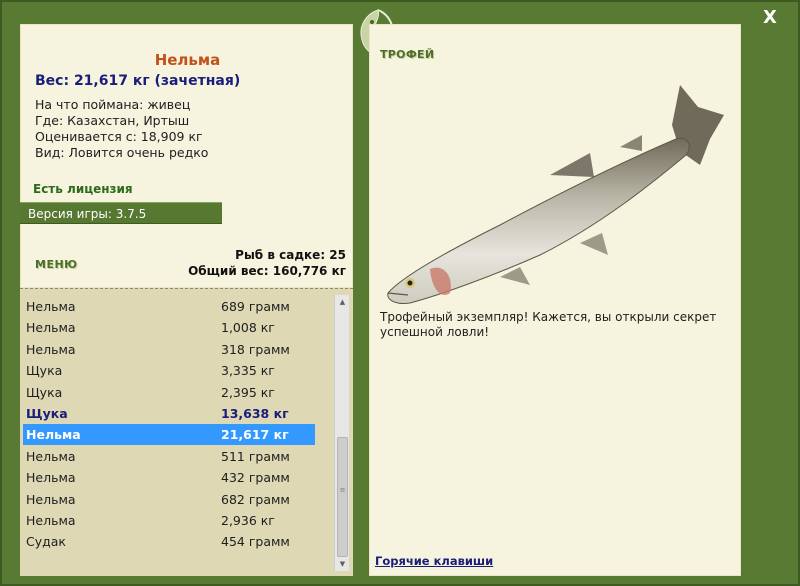  Describe the element at coordinates (342, 490) in the screenshot. I see `grip-icon: ≡` at that location.